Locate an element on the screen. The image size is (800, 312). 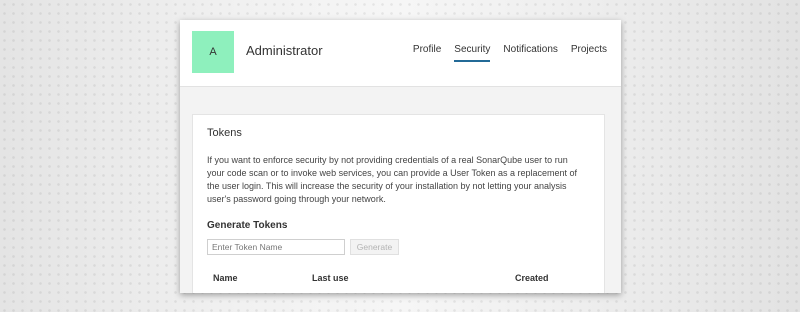
token-name-input is located at coordinates (276, 247).